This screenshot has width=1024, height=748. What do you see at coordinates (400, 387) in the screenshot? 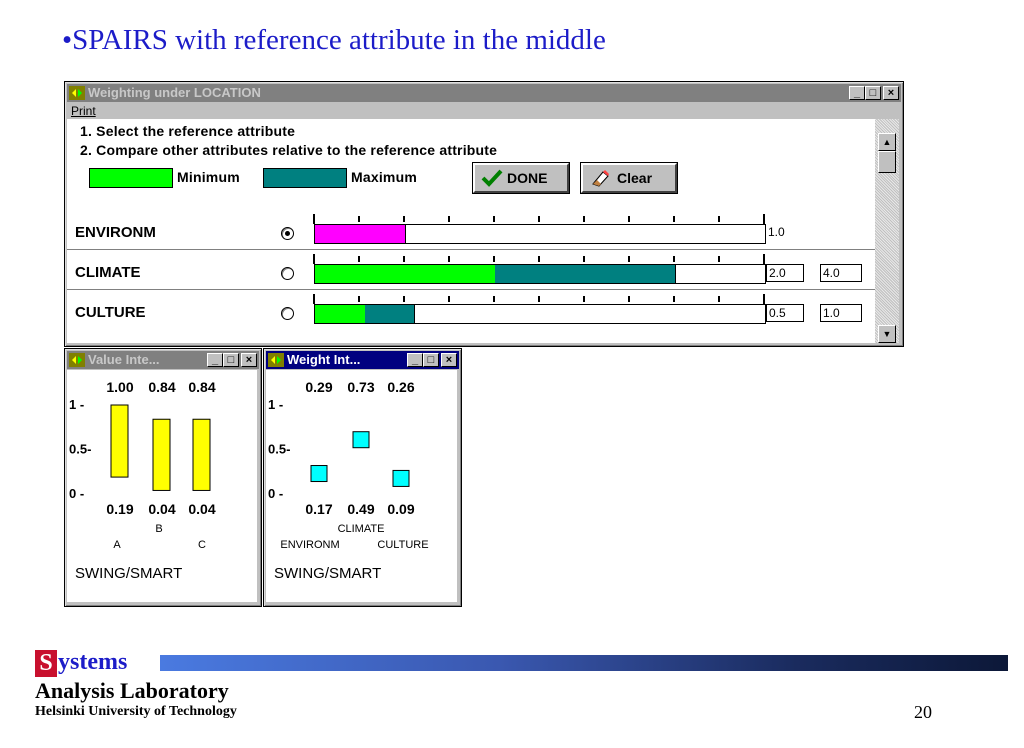
I see `upper-value-label: 0.26` at bounding box center [400, 387].